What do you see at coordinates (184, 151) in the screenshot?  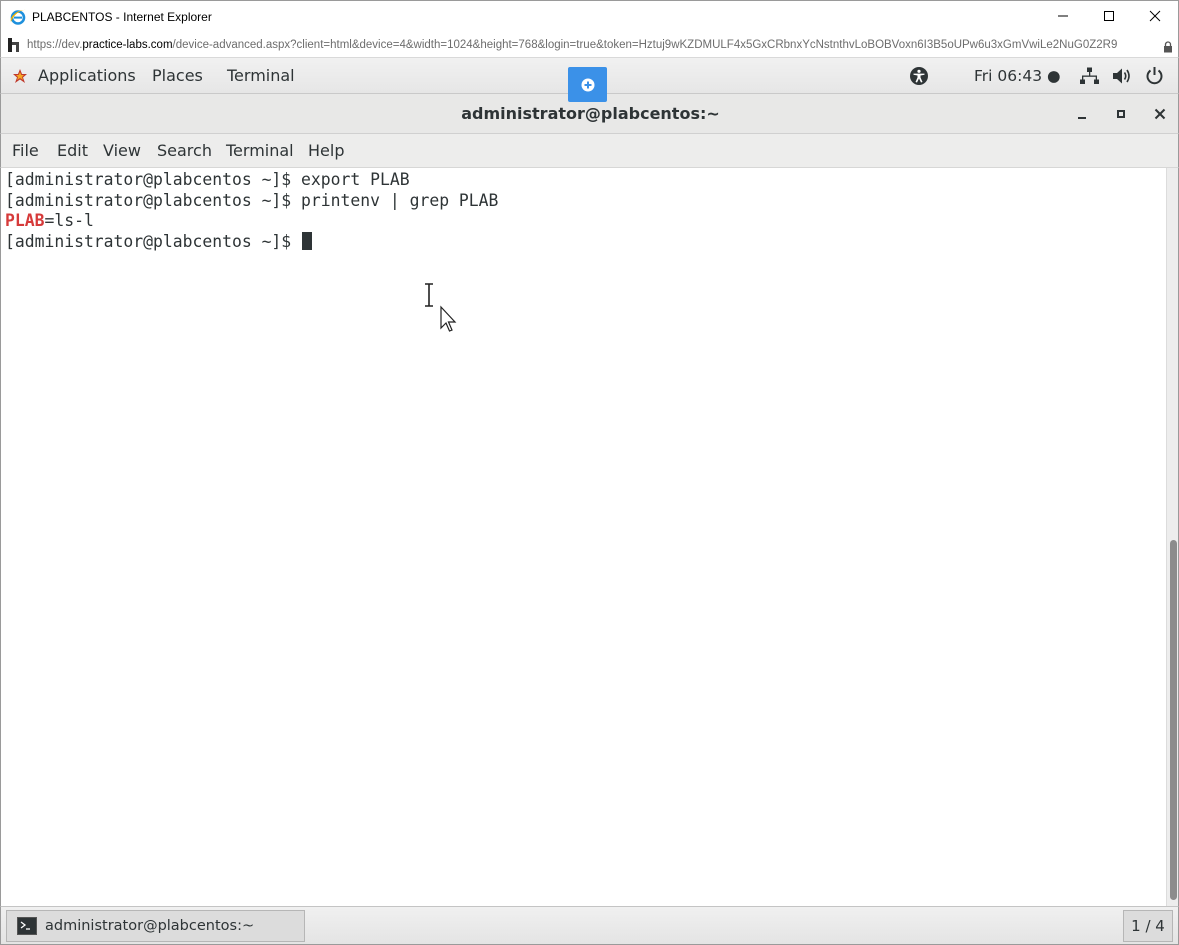 I see `menu-search: Search` at bounding box center [184, 151].